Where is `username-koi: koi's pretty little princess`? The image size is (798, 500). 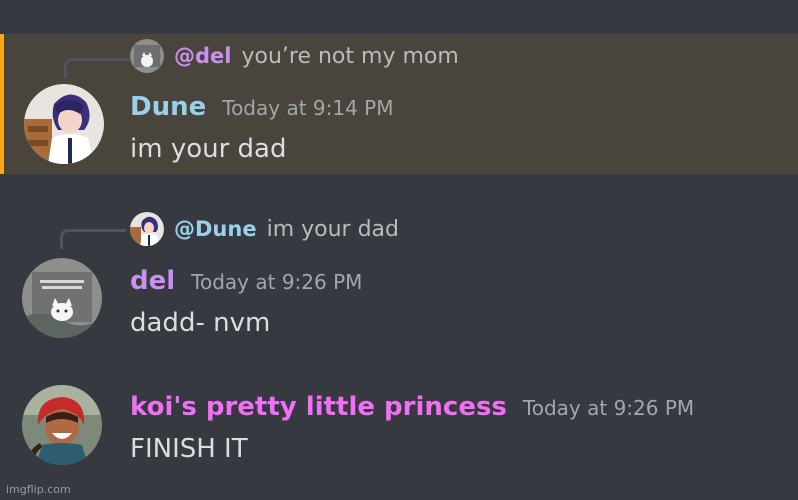
username-koi: koi's pretty little princess is located at coordinates (318, 407).